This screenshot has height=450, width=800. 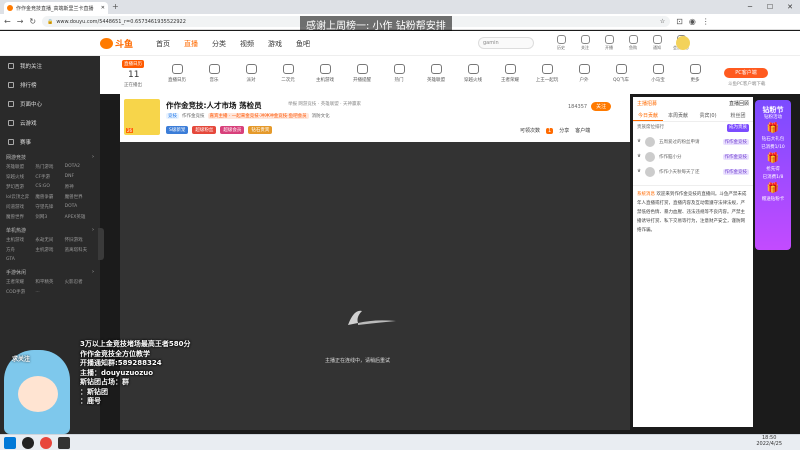 What do you see at coordinates (177, 130) in the screenshot?
I see `badge-s-rank: S级新宠` at bounding box center [177, 130].